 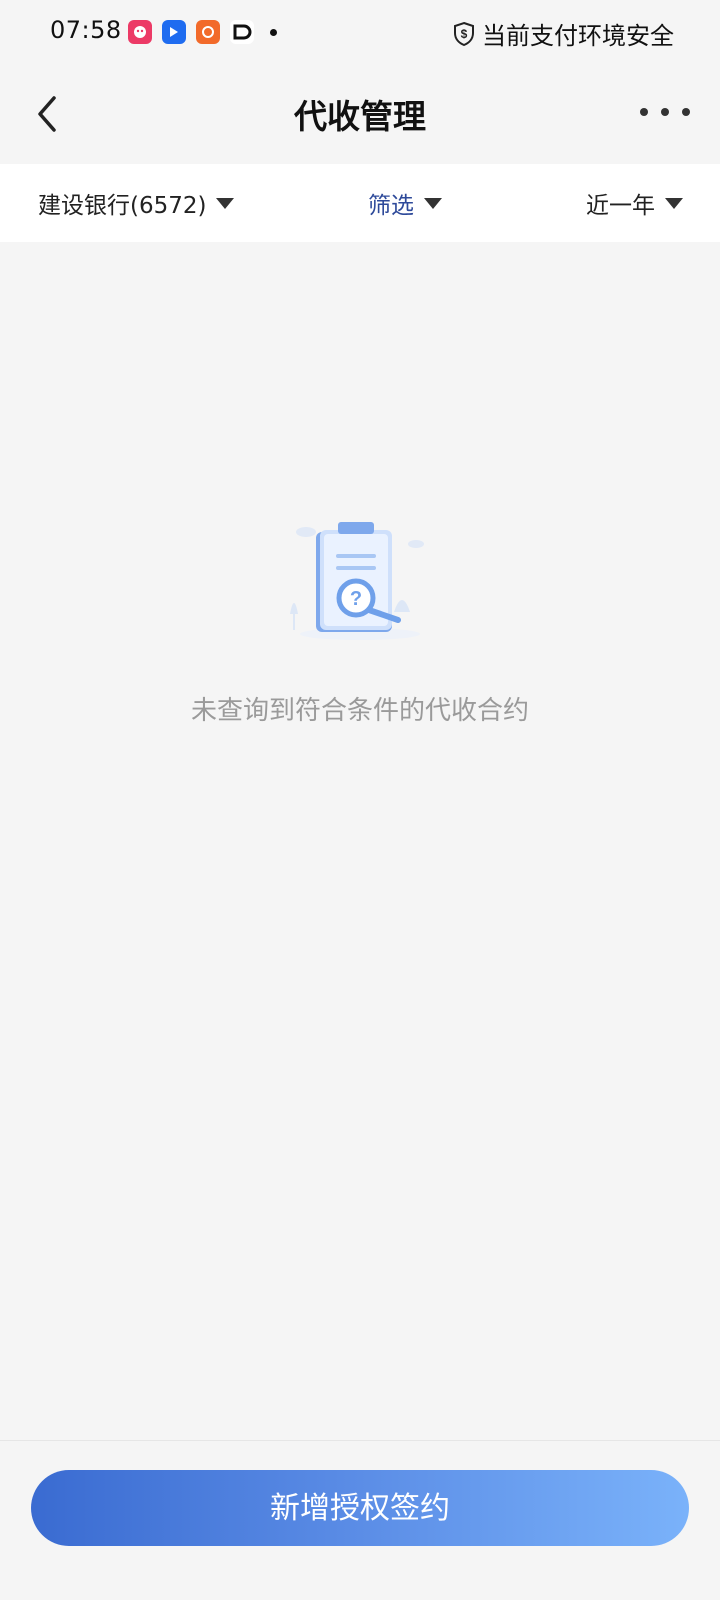 I want to click on filter-dropdown: 筛选, so click(x=405, y=203).